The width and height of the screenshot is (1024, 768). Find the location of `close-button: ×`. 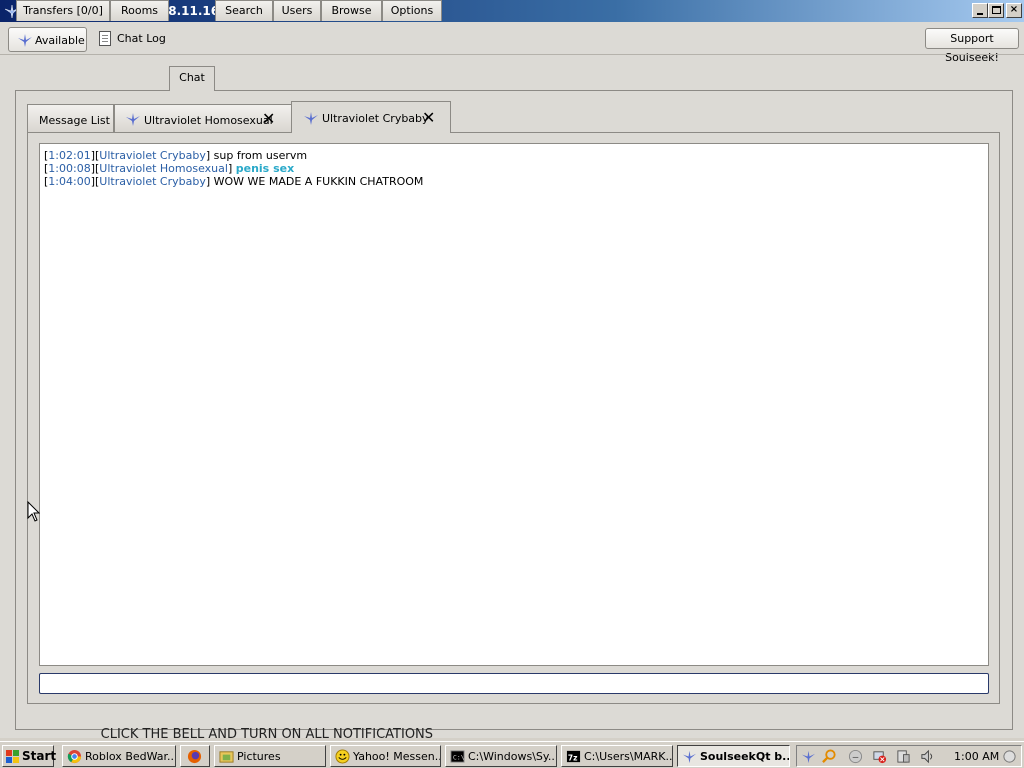

close-button: × is located at coordinates (1014, 10).